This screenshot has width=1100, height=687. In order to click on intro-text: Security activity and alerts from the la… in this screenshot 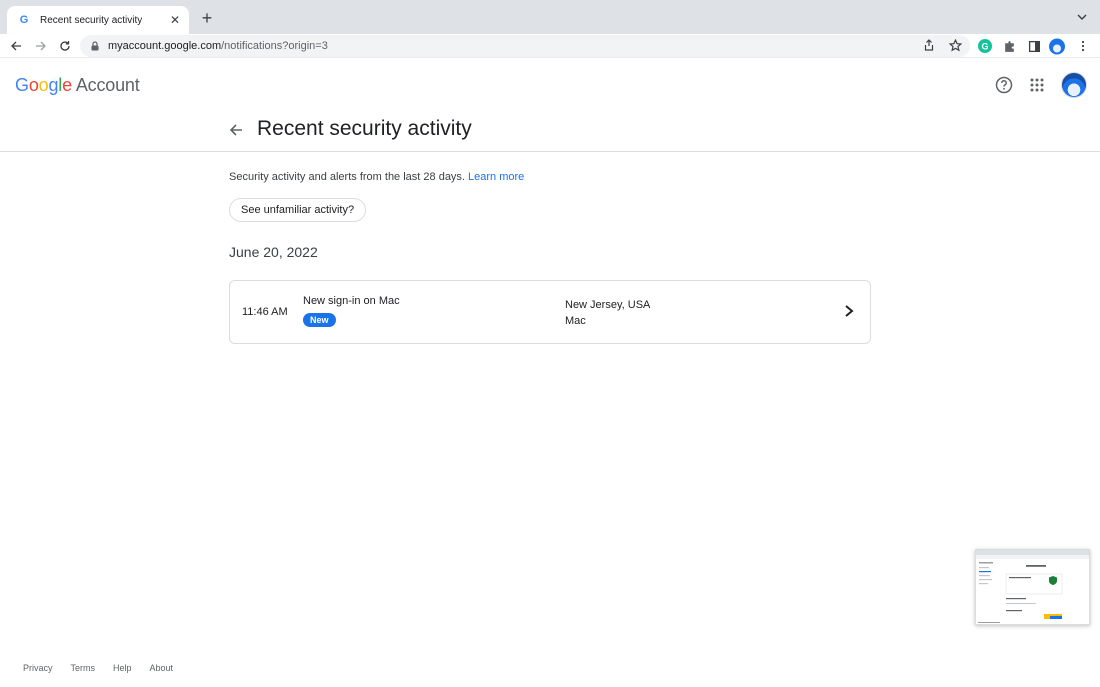, I will do `click(376, 177)`.